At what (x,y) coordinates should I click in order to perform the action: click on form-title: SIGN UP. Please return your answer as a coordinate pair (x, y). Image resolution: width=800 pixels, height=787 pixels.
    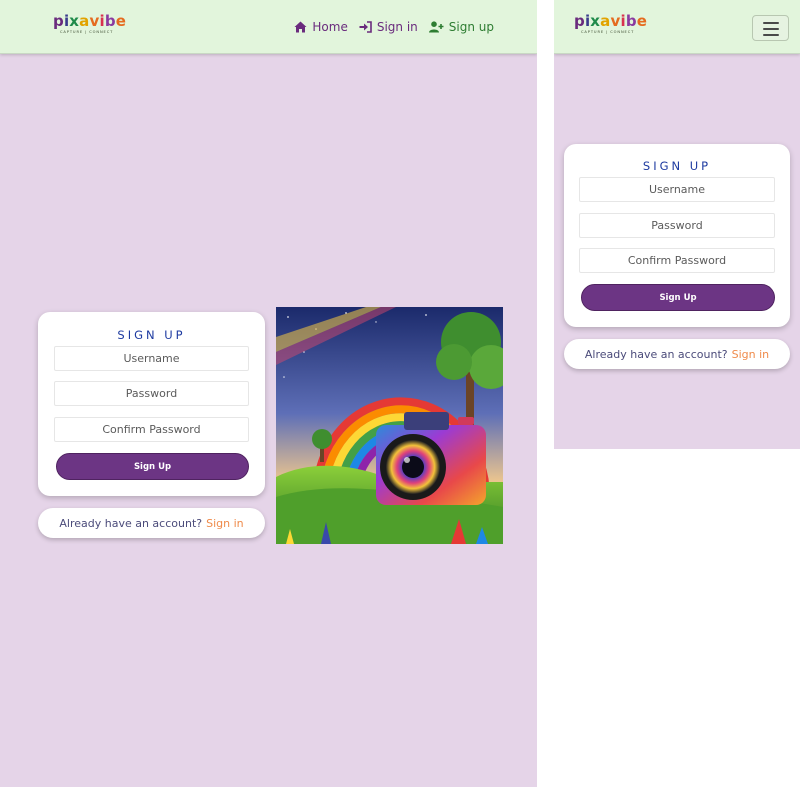
    Looking at the image, I should click on (151, 335).